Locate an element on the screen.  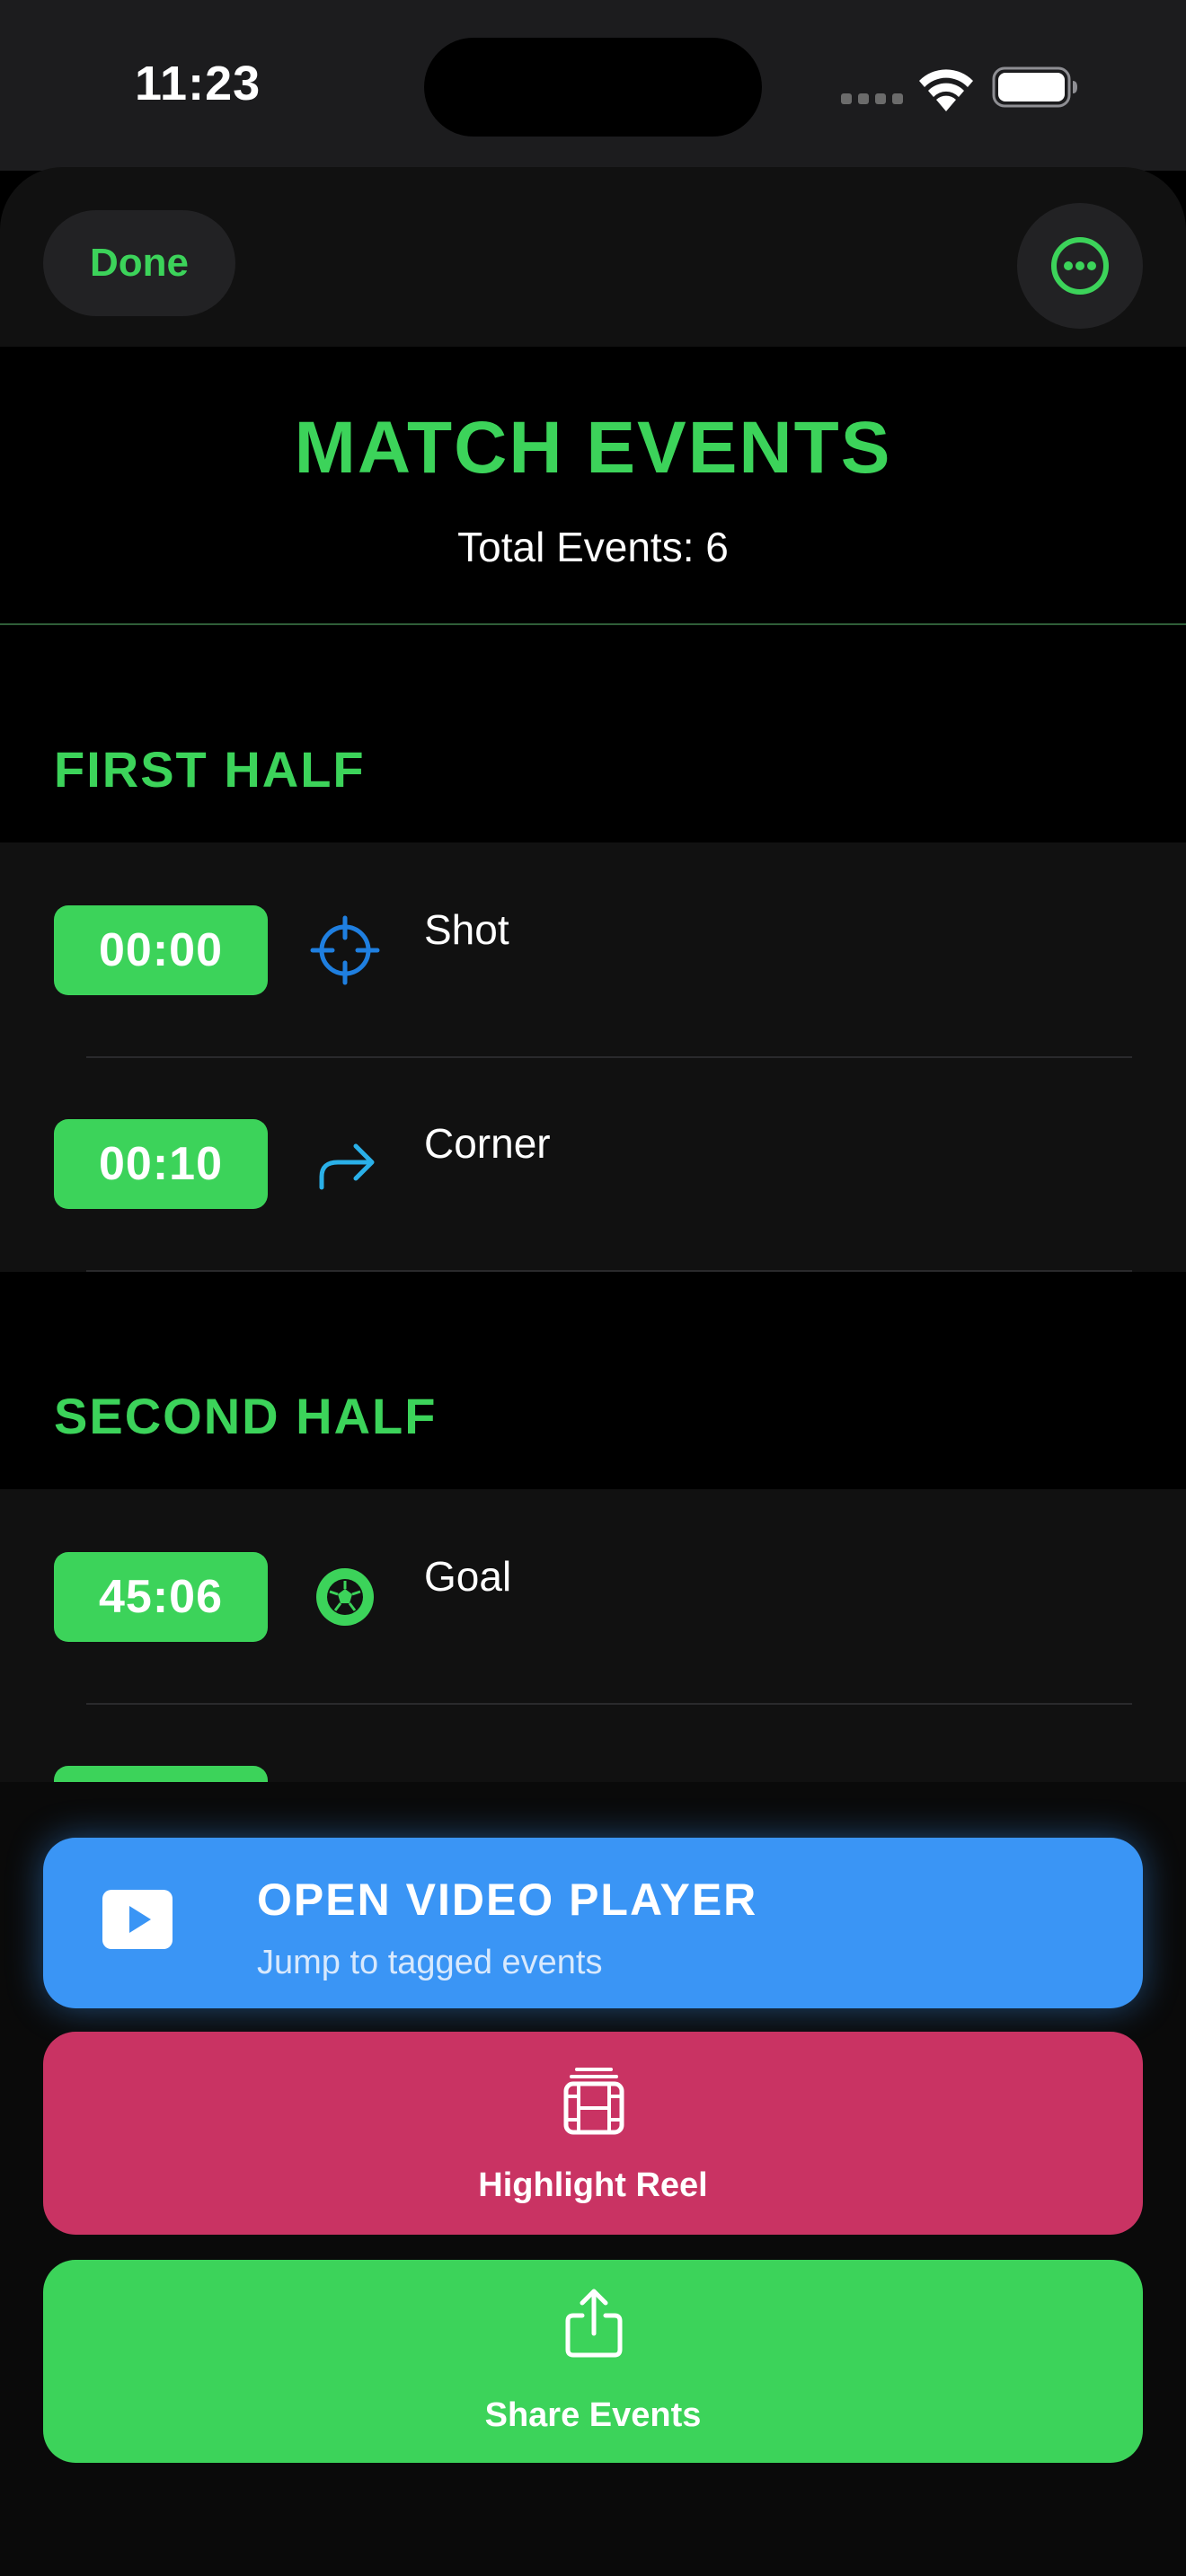
battery-icon is located at coordinates (1034, 87).